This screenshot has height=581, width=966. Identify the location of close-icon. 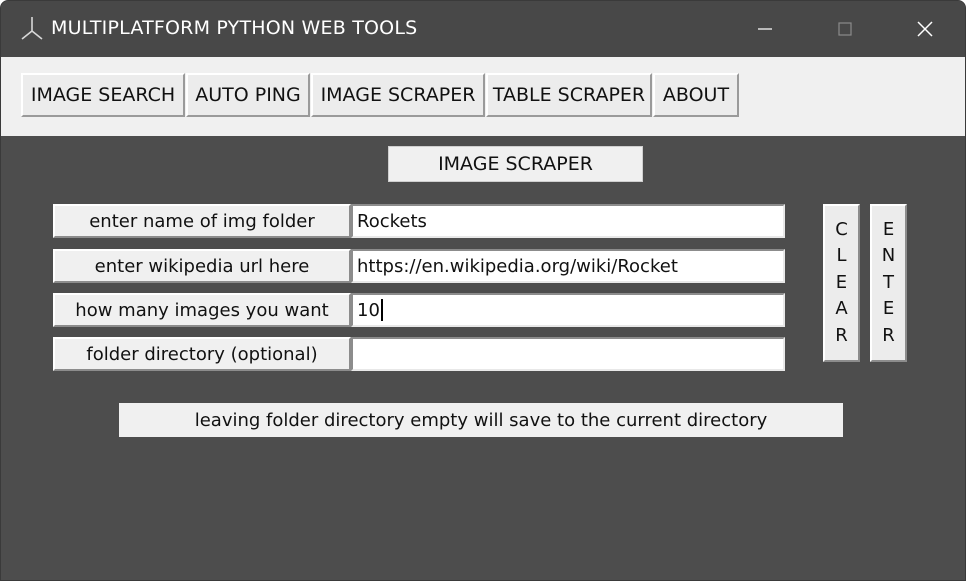
(925, 29).